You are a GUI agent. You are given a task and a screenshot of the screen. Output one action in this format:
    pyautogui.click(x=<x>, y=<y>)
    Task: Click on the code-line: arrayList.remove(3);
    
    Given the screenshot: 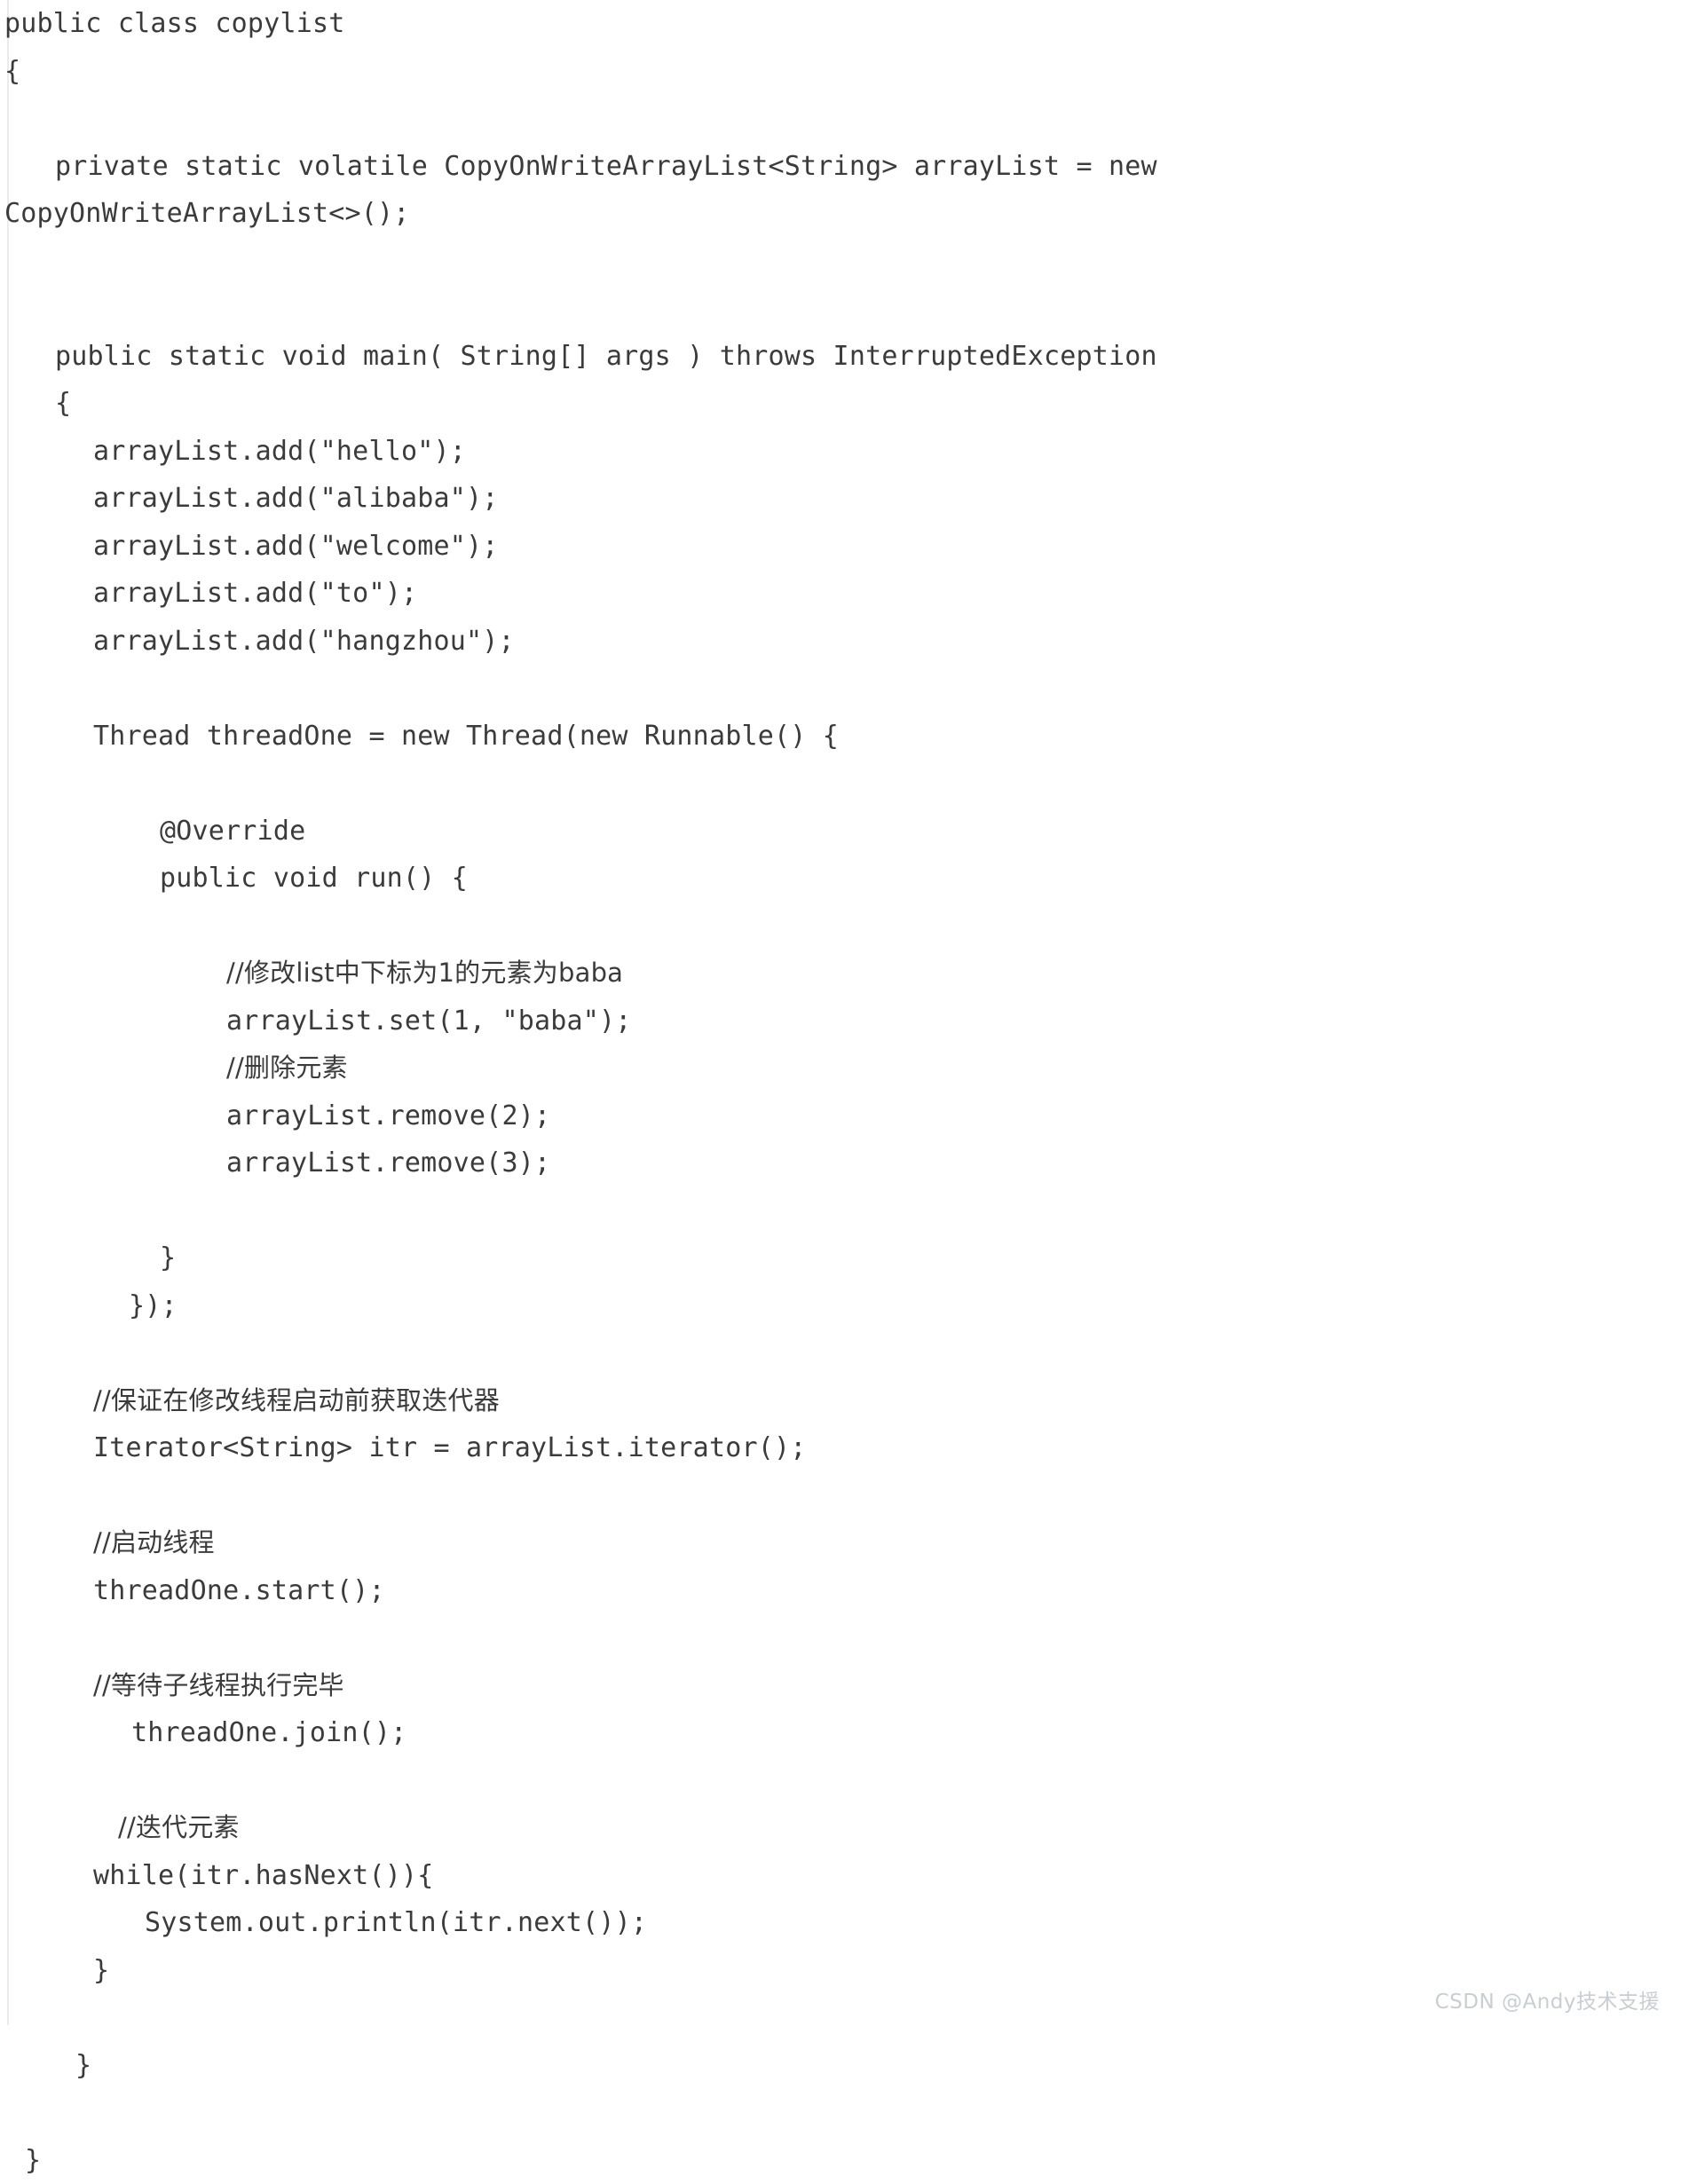 What is the action you would take?
    pyautogui.click(x=840, y=1163)
    